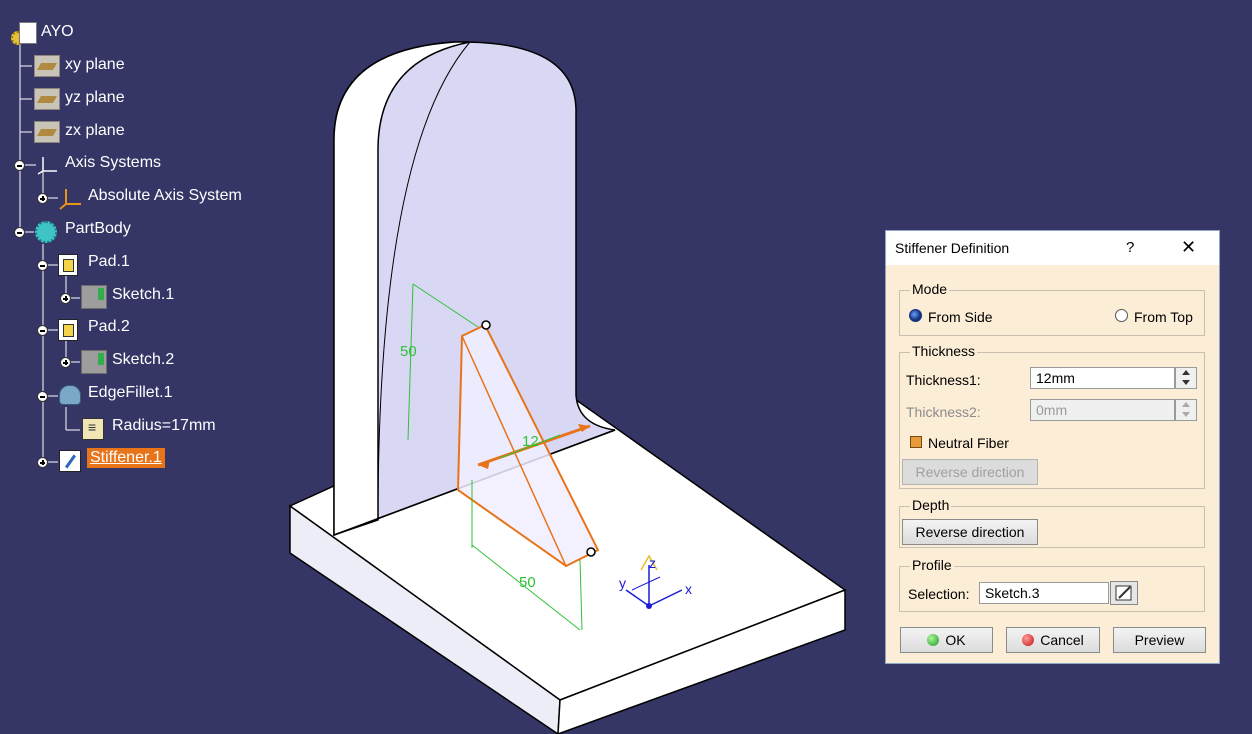  I want to click on cancel-button-label: Cancel, so click(1062, 640).